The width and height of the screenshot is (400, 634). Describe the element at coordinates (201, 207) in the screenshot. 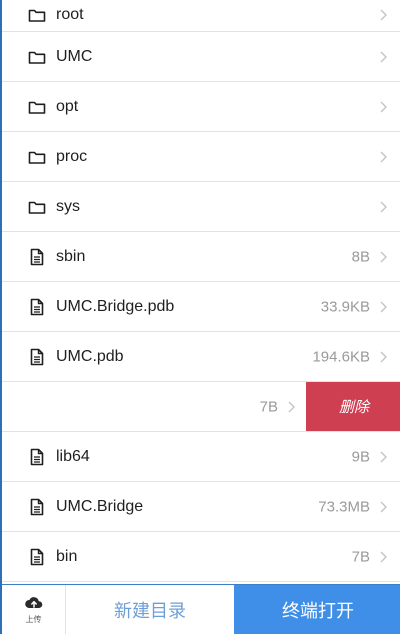

I see `file-row-sys: sys` at that location.